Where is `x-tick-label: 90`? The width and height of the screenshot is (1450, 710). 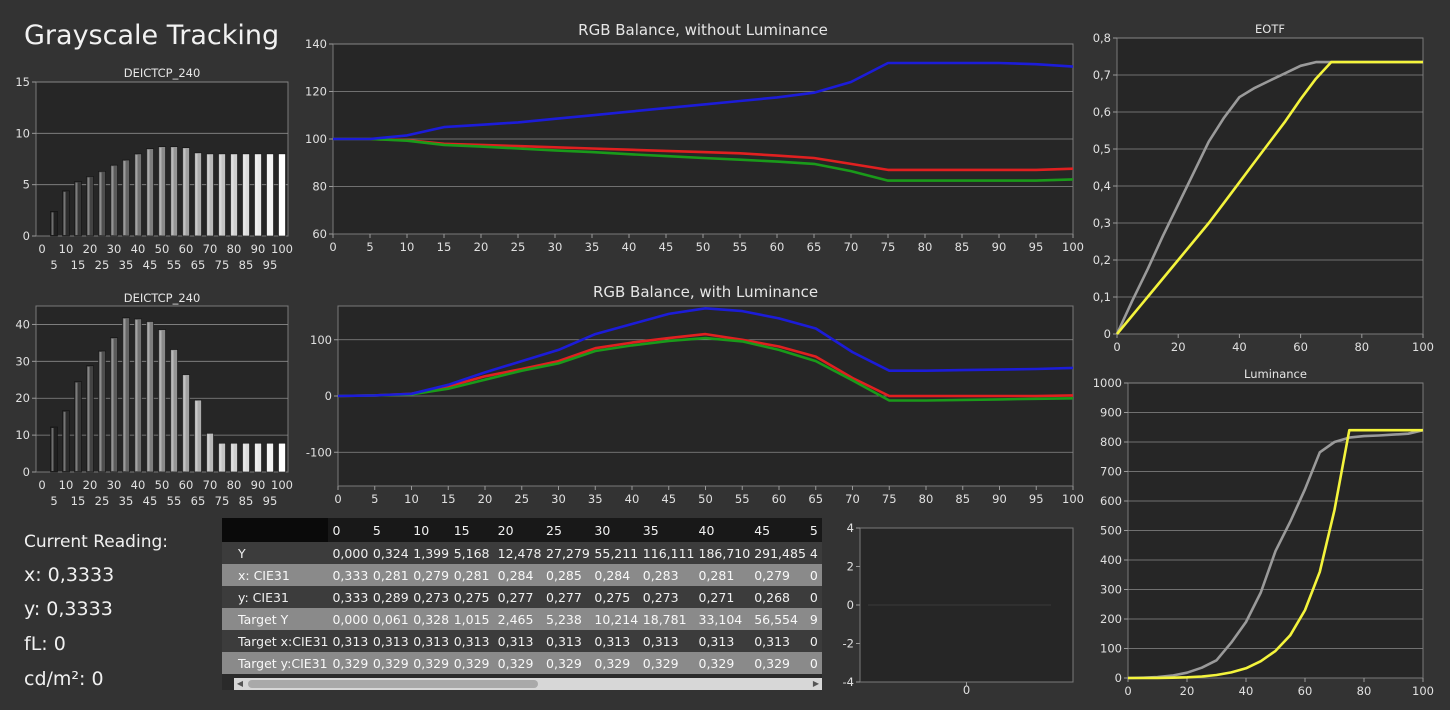
x-tick-label: 90 is located at coordinates (999, 247).